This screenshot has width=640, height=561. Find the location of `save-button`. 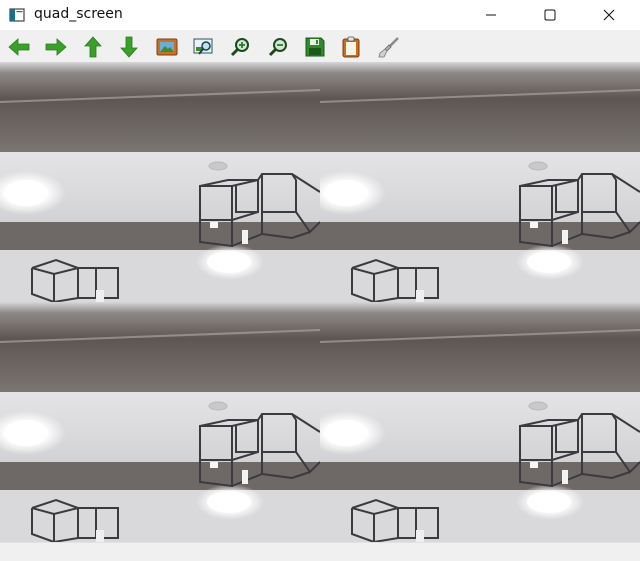

save-button is located at coordinates (315, 47).